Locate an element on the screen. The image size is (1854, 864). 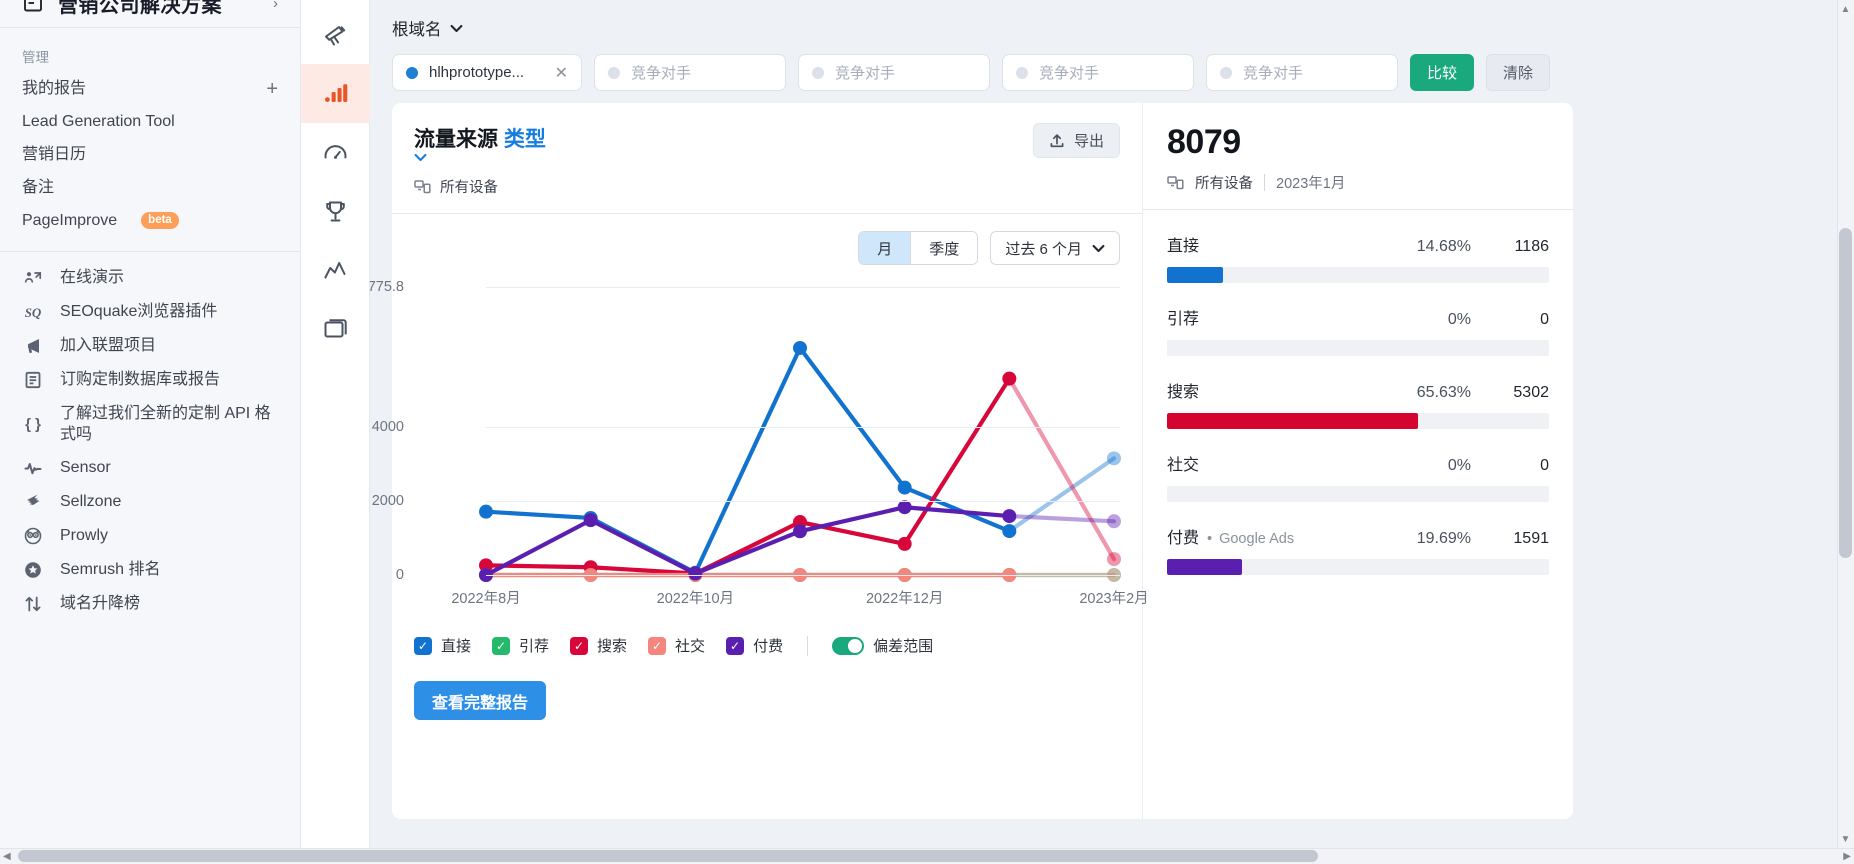
sidebar-item-affiliate: 加入联盟项目 is located at coordinates (150, 346).